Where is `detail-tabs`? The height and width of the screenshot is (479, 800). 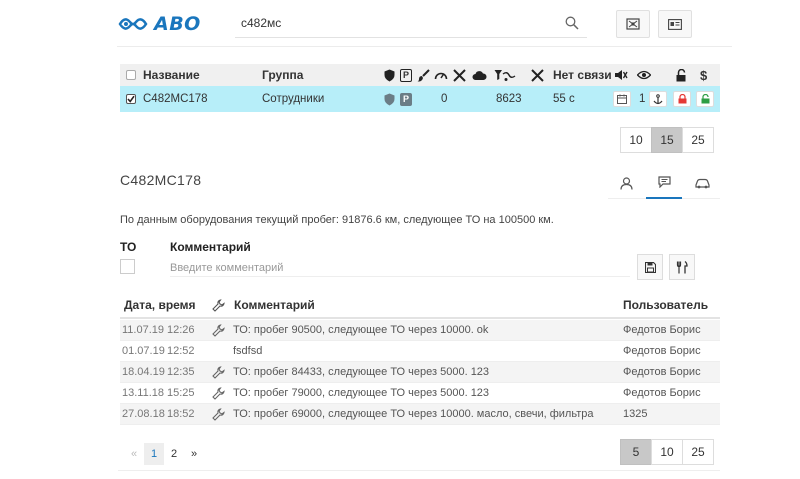
detail-tabs is located at coordinates (664, 183).